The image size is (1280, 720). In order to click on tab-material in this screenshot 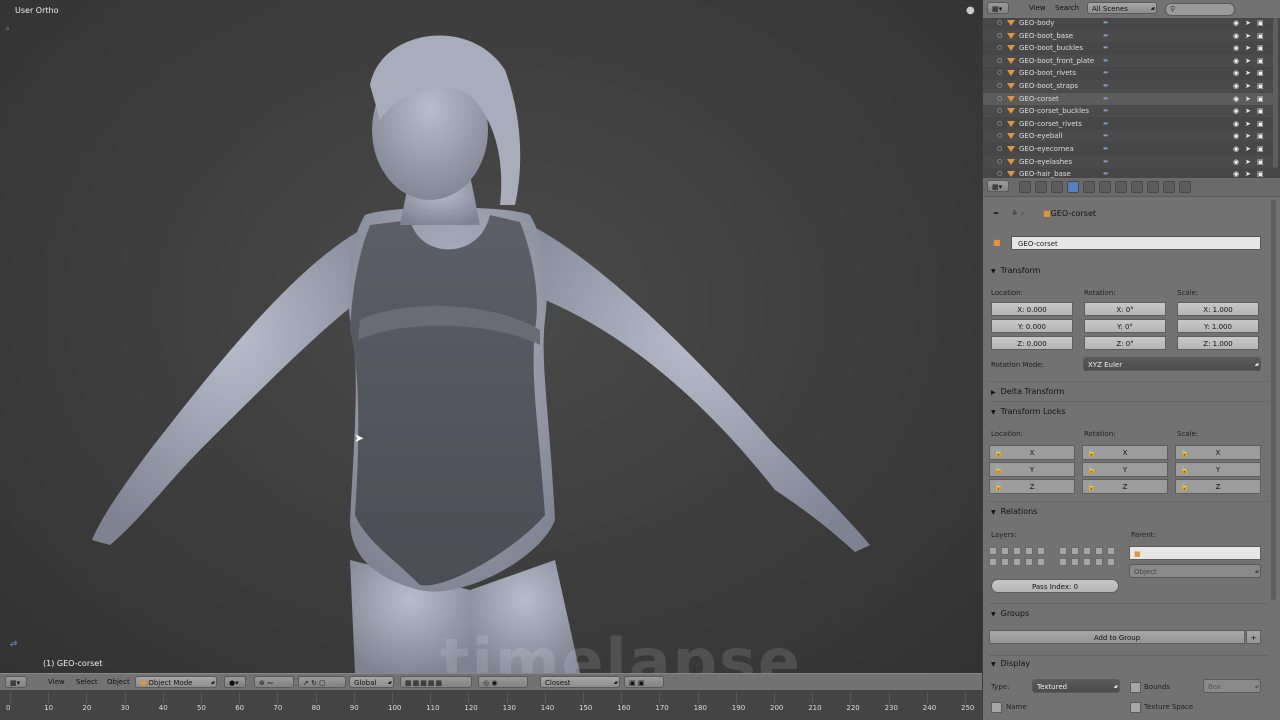, I will do `click(1137, 187)`.